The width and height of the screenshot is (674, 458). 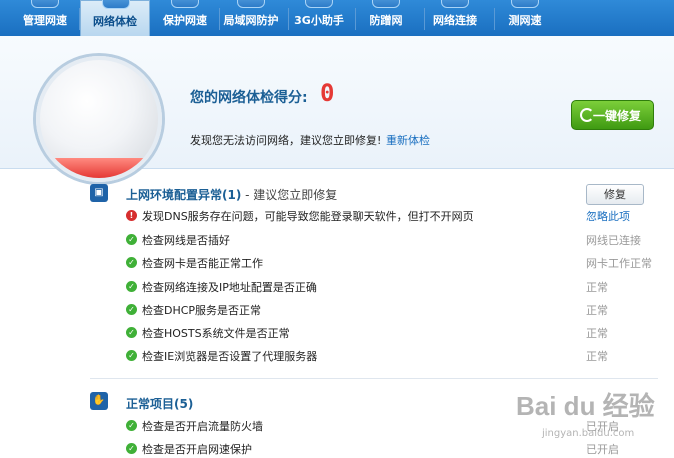 What do you see at coordinates (99, 401) in the screenshot?
I see `hand-icon: ✋` at bounding box center [99, 401].